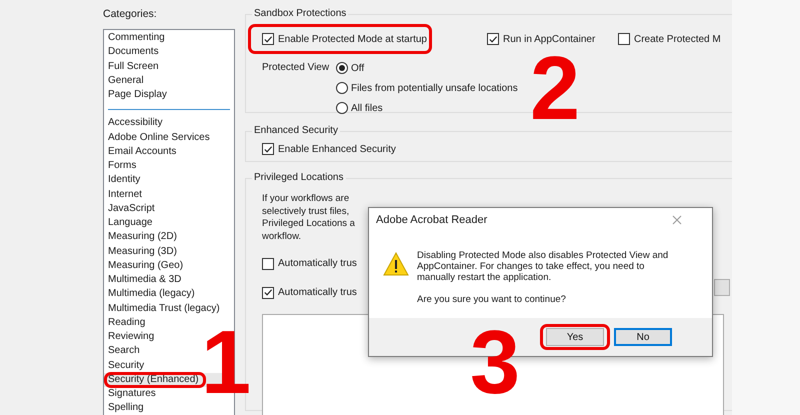 The height and width of the screenshot is (415, 800). I want to click on checkbox: Enable Protected Mode at startup, so click(344, 39).